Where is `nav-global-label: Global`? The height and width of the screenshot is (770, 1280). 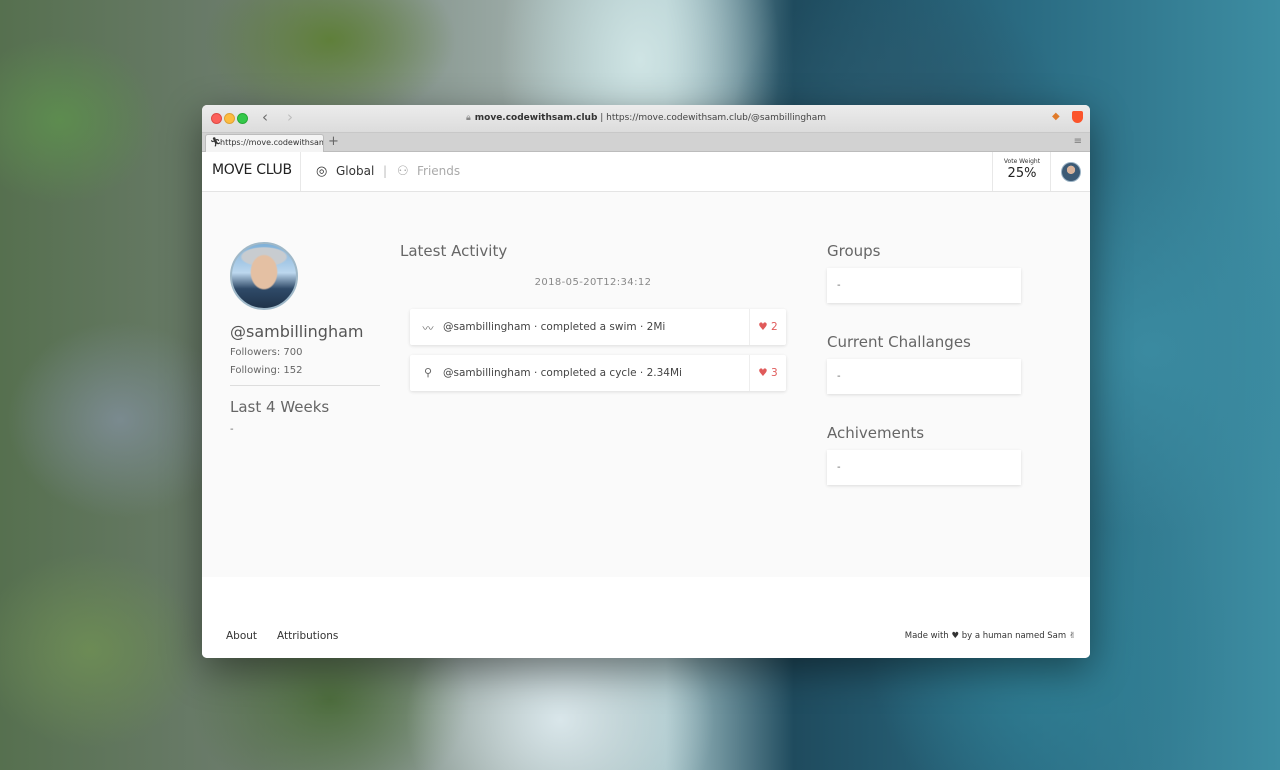
nav-global-label: Global is located at coordinates (355, 171).